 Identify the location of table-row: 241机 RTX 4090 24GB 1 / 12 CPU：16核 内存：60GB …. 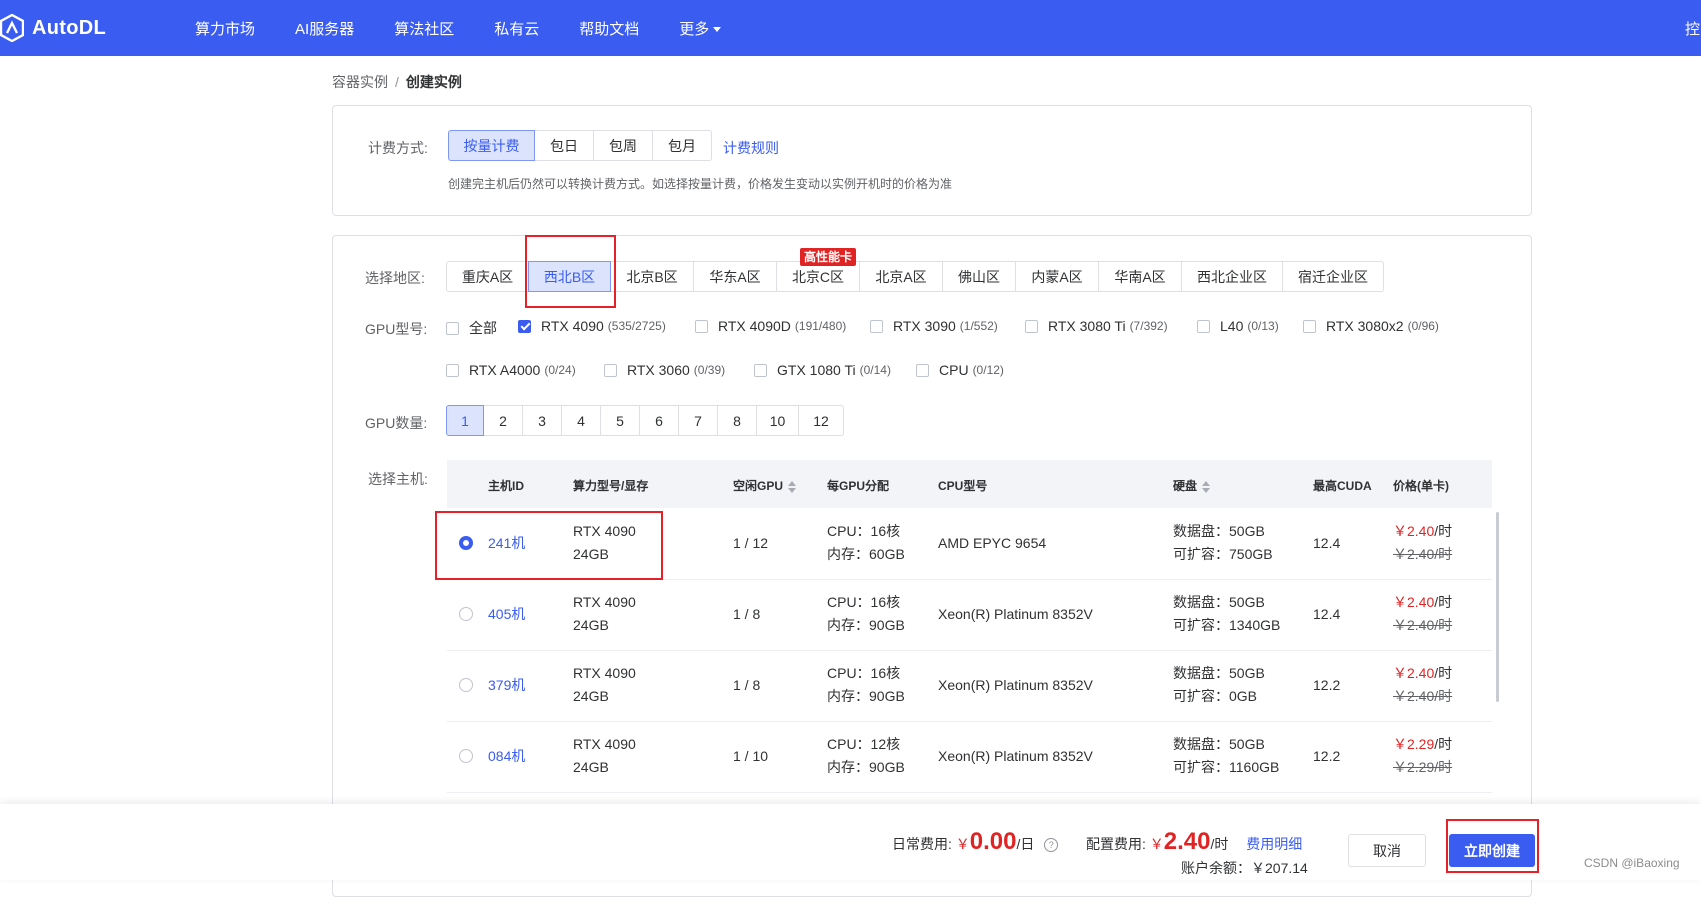
(969, 544).